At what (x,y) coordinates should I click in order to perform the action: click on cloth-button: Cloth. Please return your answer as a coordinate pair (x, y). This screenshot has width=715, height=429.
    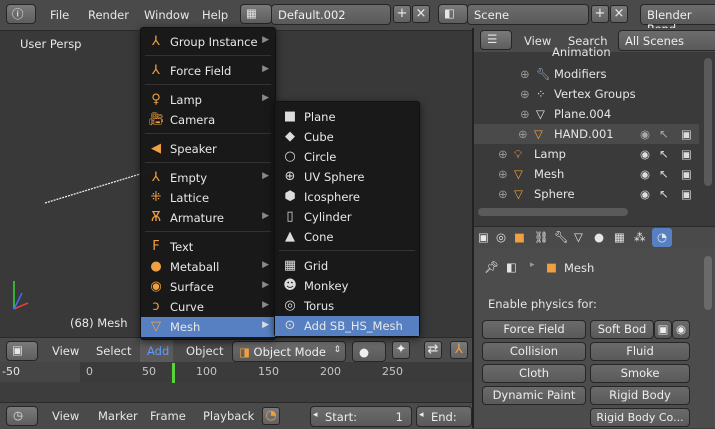
    Looking at the image, I should click on (534, 373).